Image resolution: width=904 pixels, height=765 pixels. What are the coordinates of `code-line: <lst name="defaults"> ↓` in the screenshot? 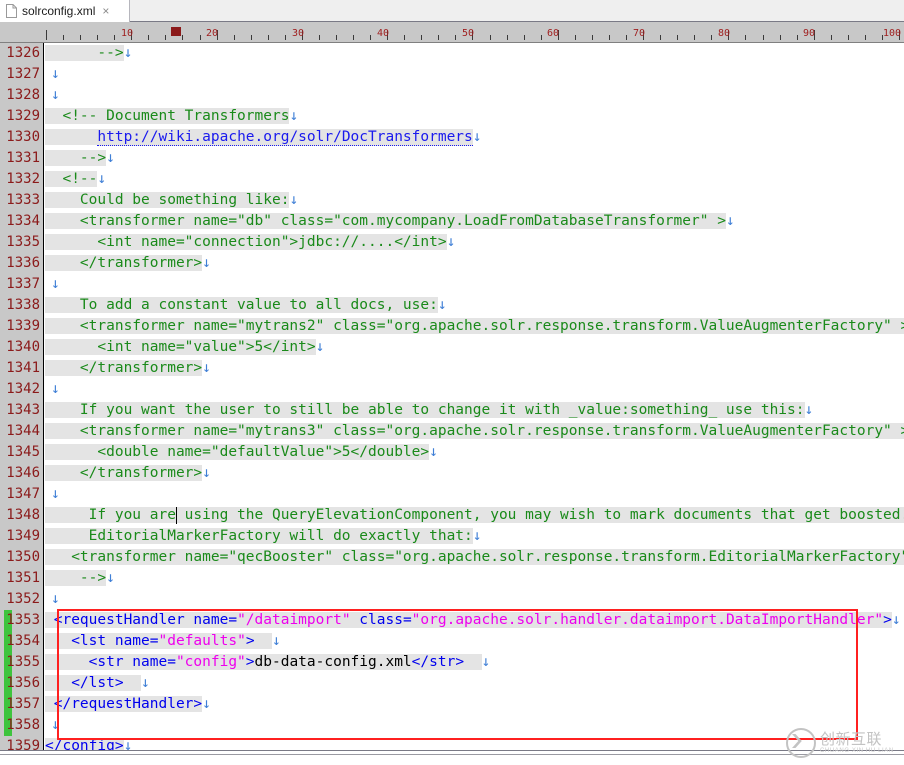 It's located at (163, 641).